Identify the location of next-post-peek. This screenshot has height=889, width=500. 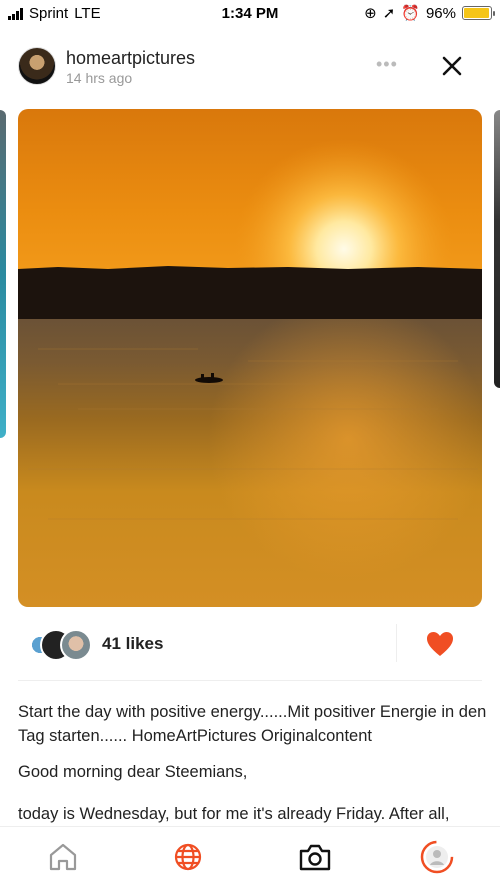
(497, 249).